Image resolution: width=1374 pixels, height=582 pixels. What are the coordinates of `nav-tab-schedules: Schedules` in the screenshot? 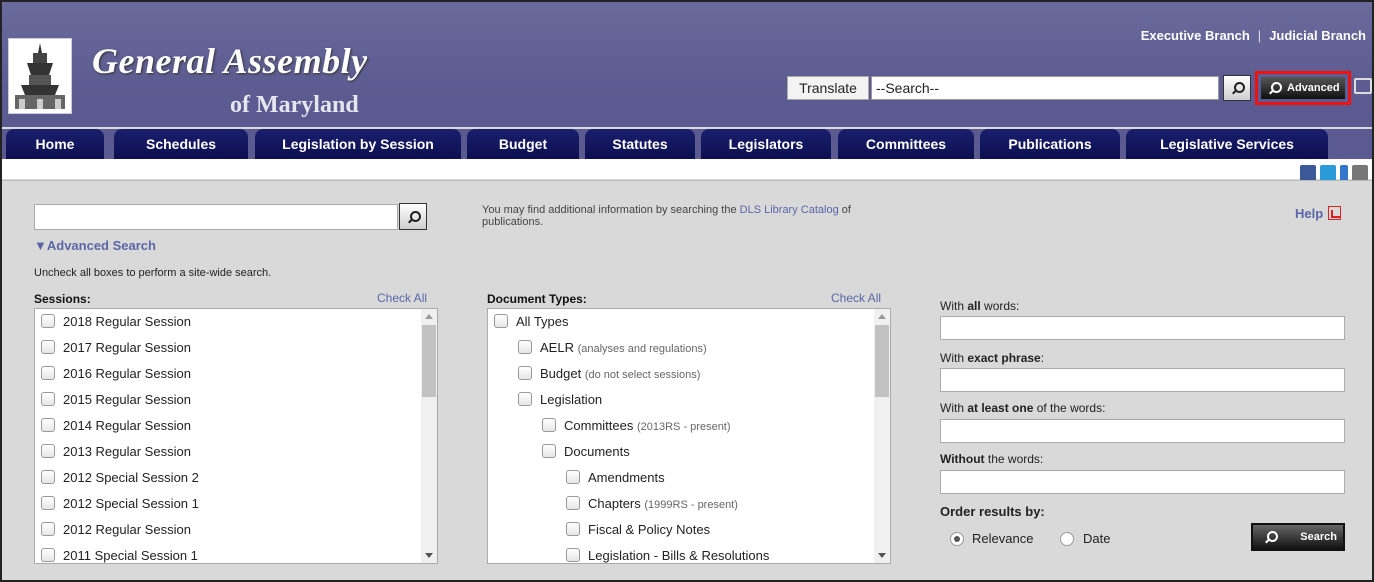 It's located at (181, 144).